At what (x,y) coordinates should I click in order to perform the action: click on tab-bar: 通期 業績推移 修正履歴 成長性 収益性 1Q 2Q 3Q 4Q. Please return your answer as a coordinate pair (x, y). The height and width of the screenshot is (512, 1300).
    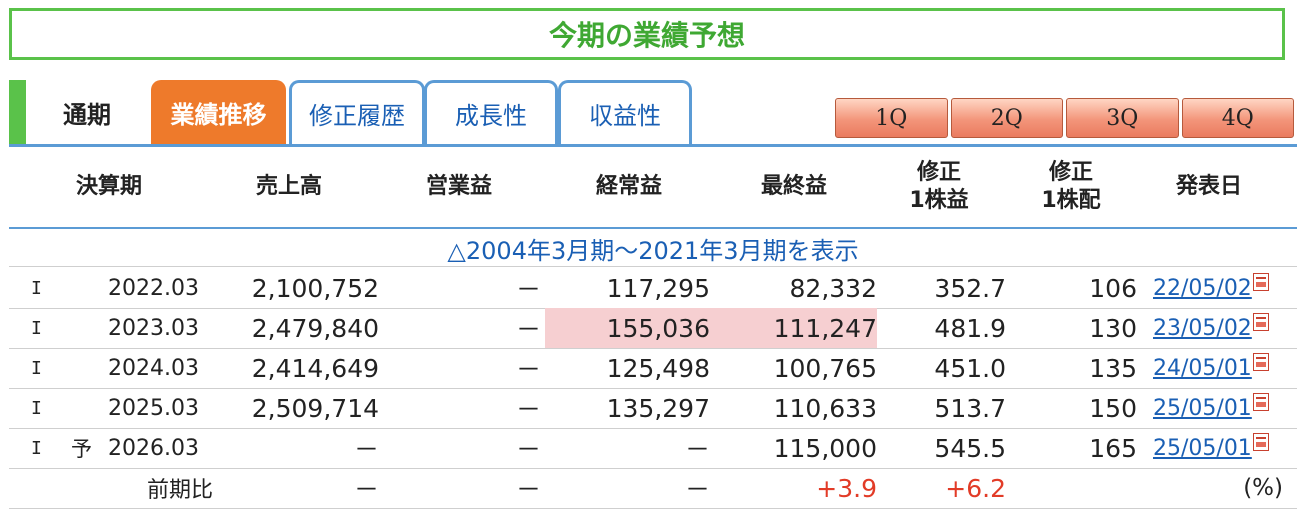
    Looking at the image, I should click on (653, 112).